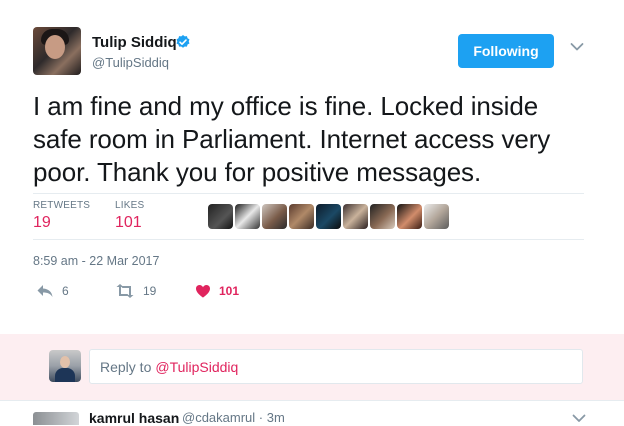 The width and height of the screenshot is (624, 426). I want to click on like-action: 101, so click(217, 291).